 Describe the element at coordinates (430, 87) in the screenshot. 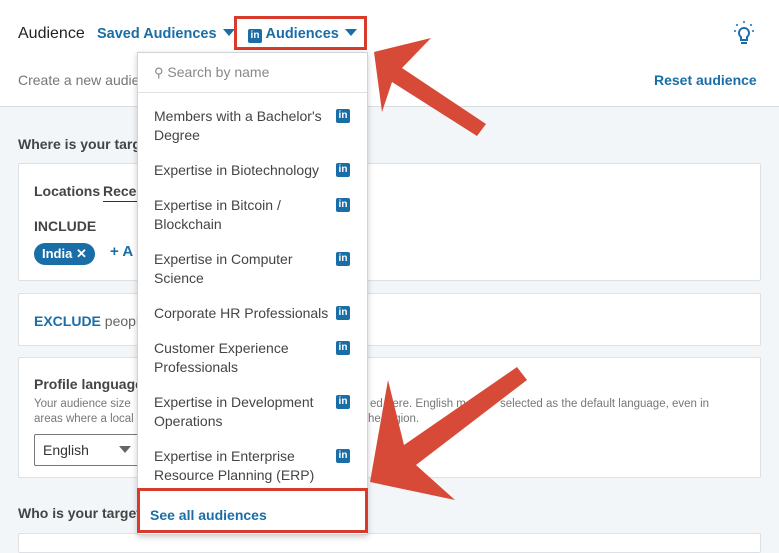

I see `annotation-arrow-up` at that location.